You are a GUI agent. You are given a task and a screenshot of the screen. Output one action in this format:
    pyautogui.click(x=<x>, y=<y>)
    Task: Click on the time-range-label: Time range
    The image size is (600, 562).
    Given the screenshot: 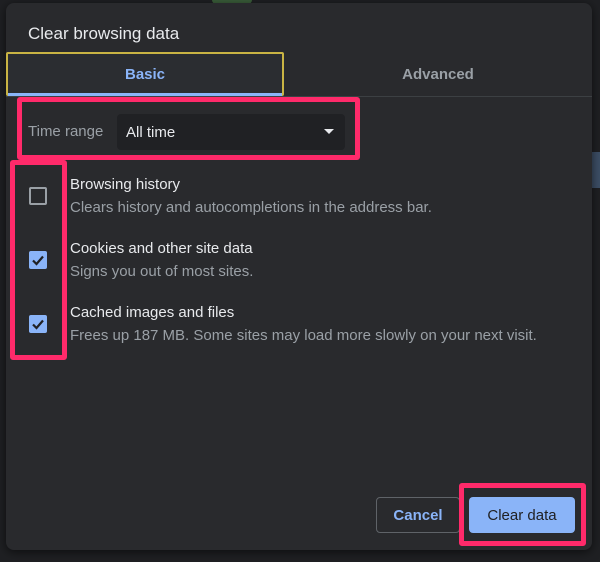 What is the action you would take?
    pyautogui.click(x=66, y=131)
    